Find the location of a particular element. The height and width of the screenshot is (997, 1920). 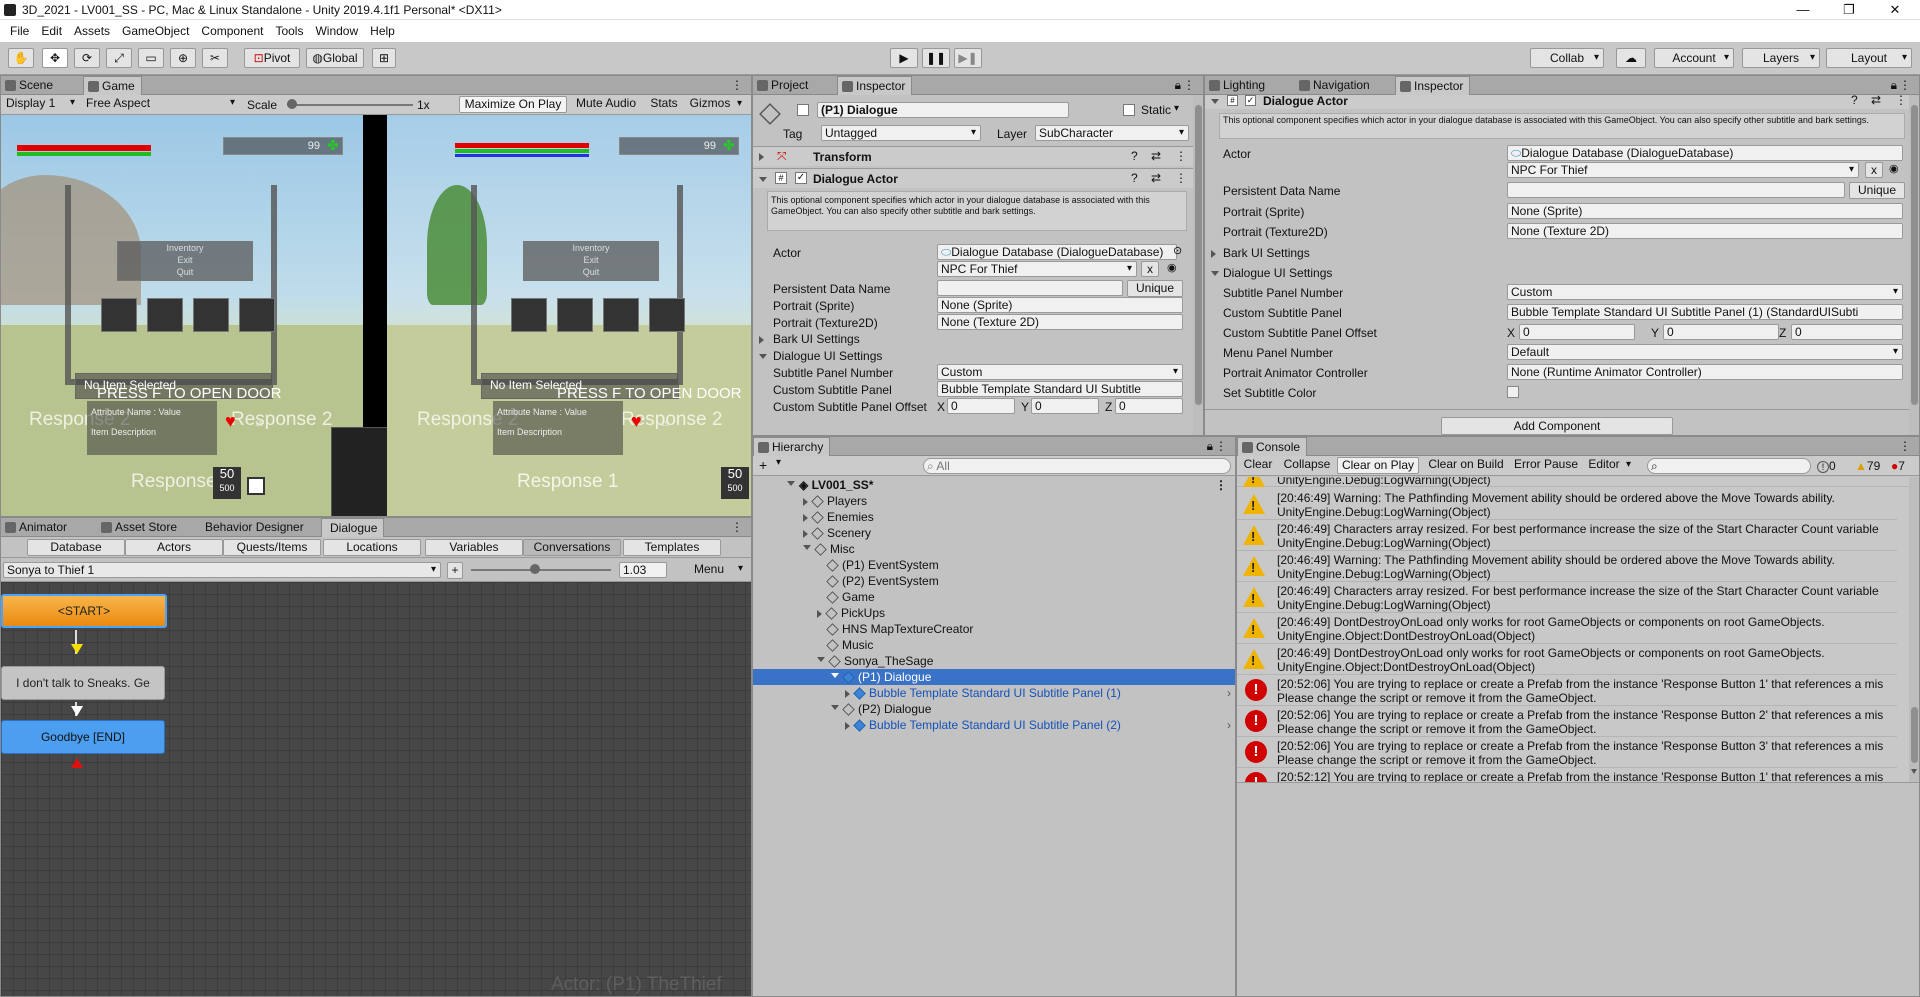

subtab-actors: Actors is located at coordinates (174, 547).